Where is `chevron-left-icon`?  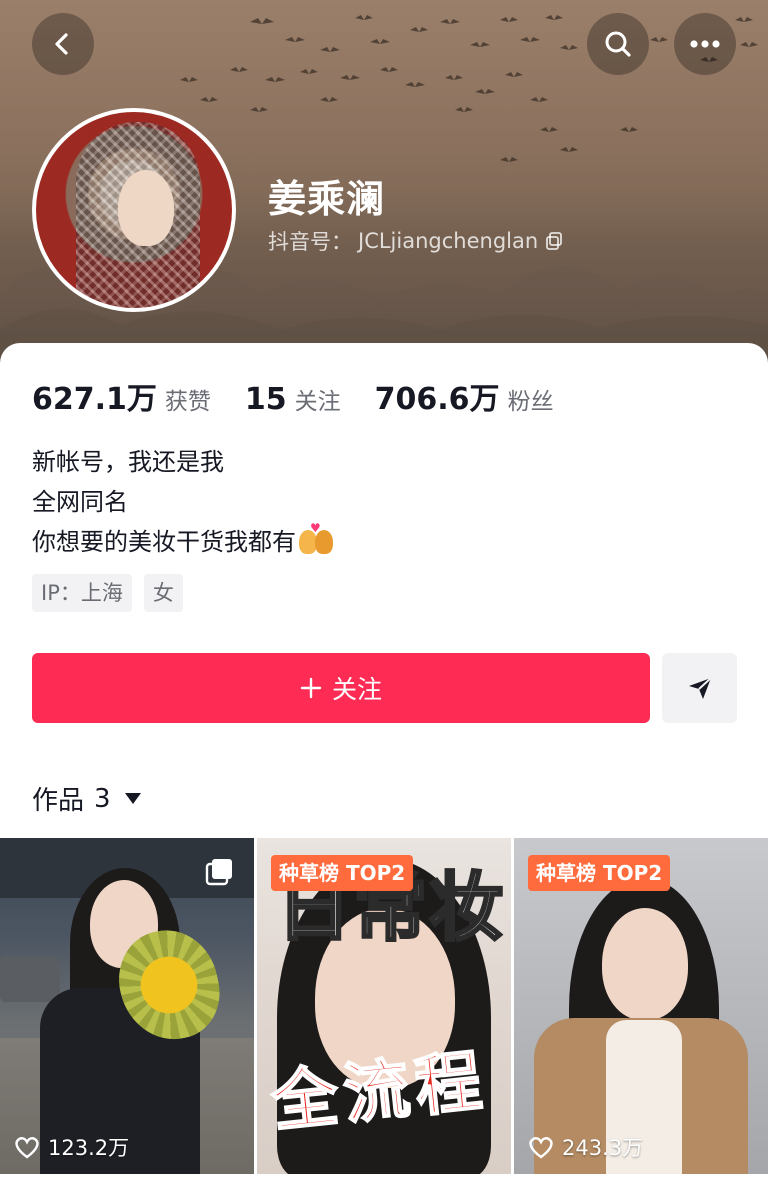 chevron-left-icon is located at coordinates (61, 44).